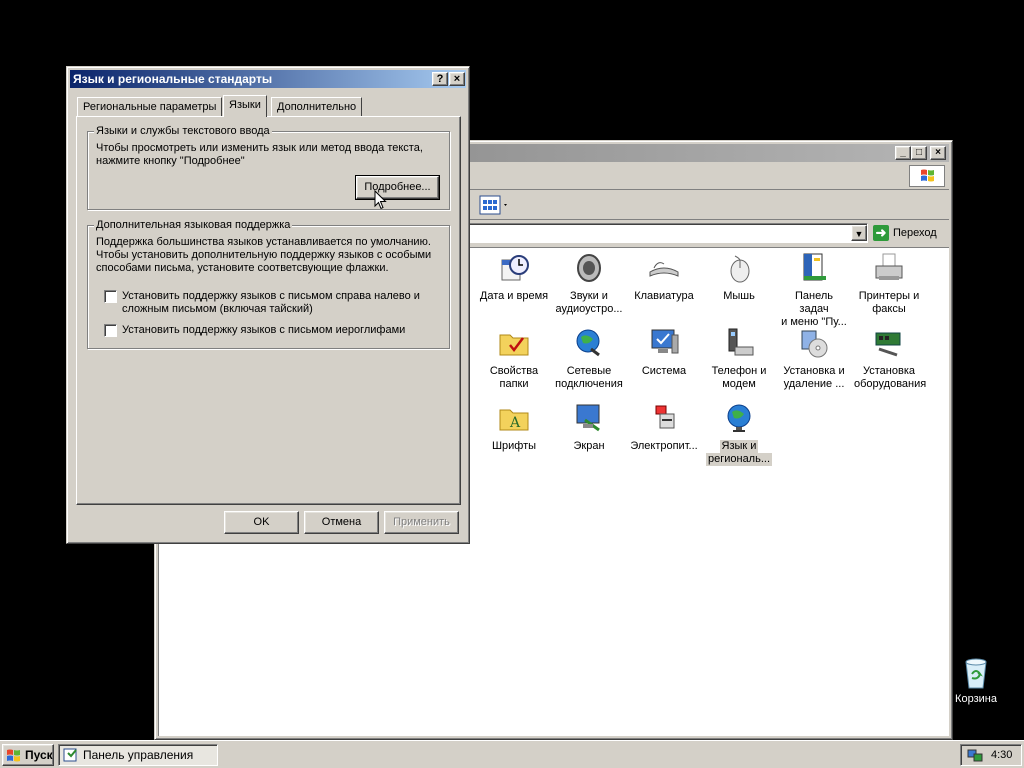 This screenshot has height=768, width=1024. I want to click on maximize-button: □, so click(919, 153).